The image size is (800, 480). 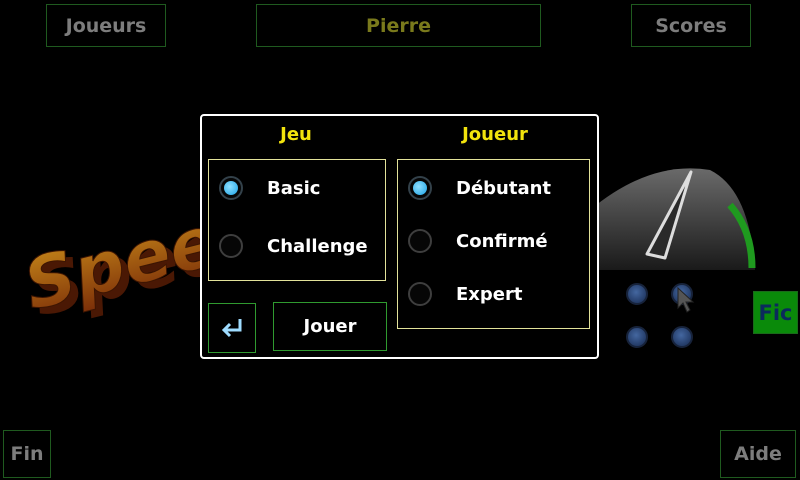 What do you see at coordinates (686, 299) in the screenshot?
I see `cursor-arrow-icon` at bounding box center [686, 299].